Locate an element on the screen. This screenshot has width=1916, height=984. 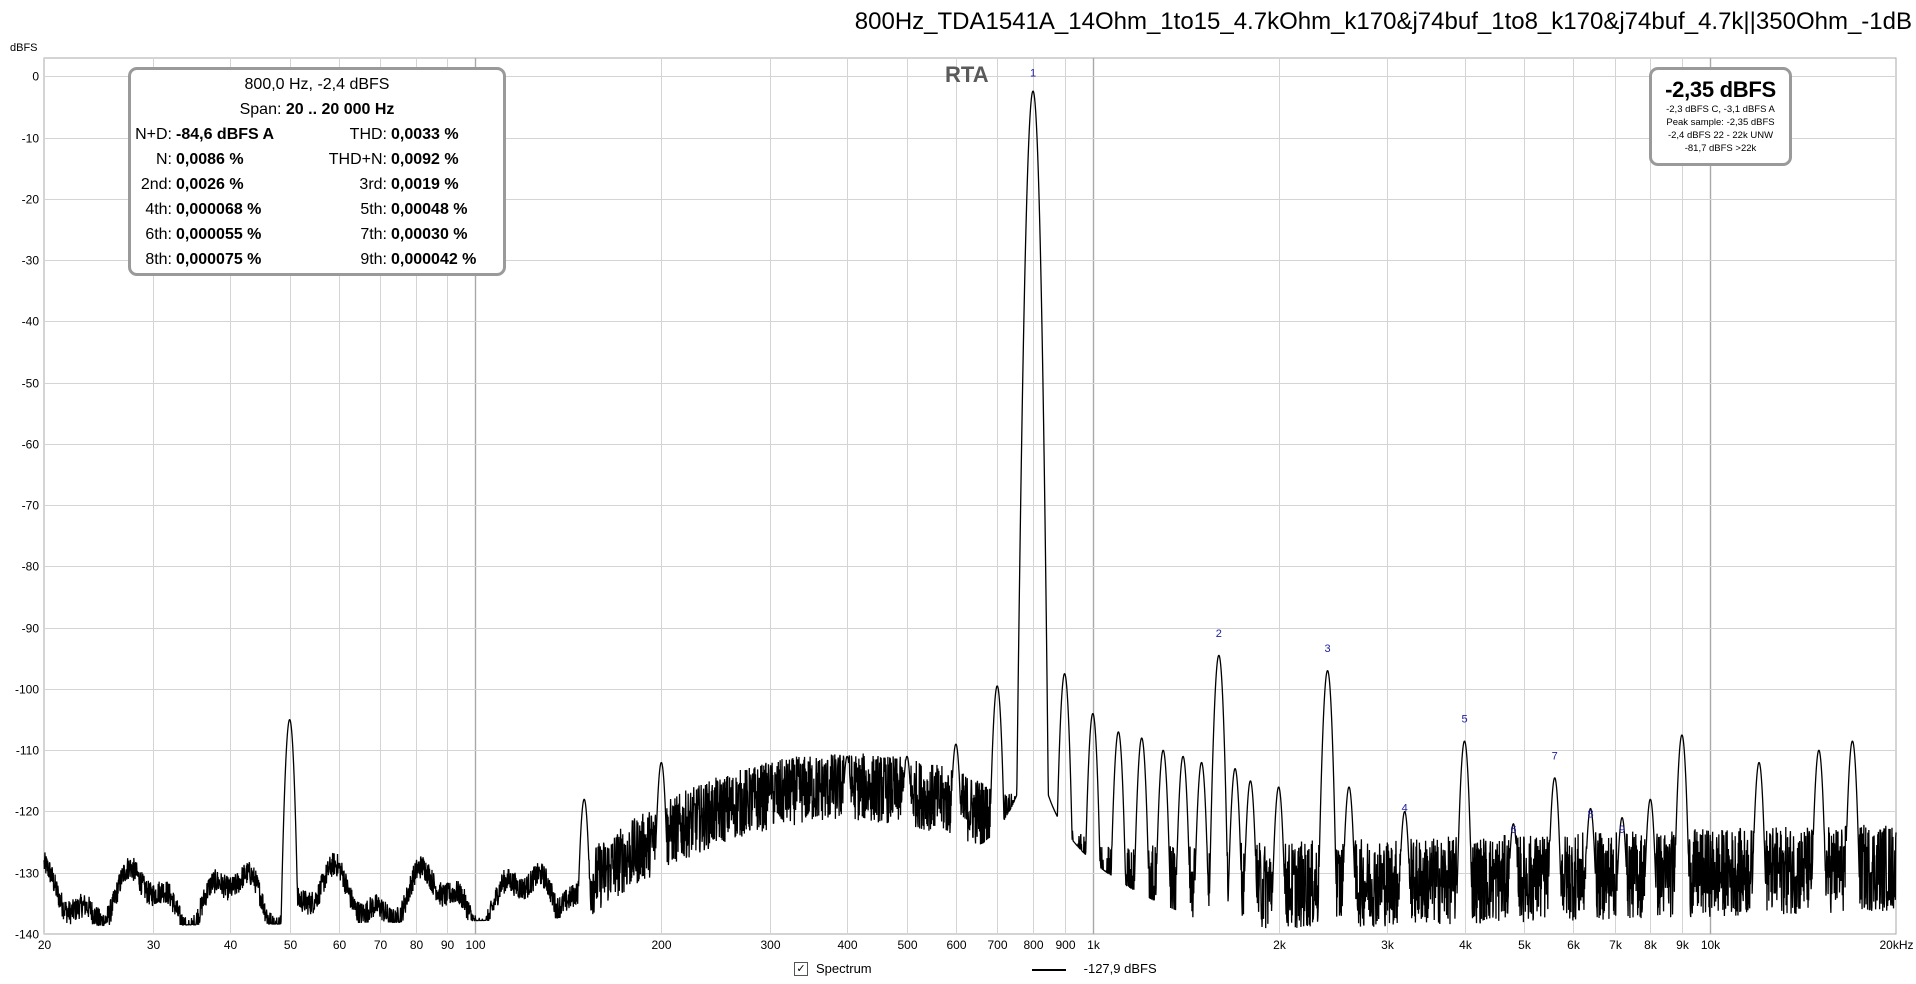
stat-label: THD+N: is located at coordinates (357, 159).